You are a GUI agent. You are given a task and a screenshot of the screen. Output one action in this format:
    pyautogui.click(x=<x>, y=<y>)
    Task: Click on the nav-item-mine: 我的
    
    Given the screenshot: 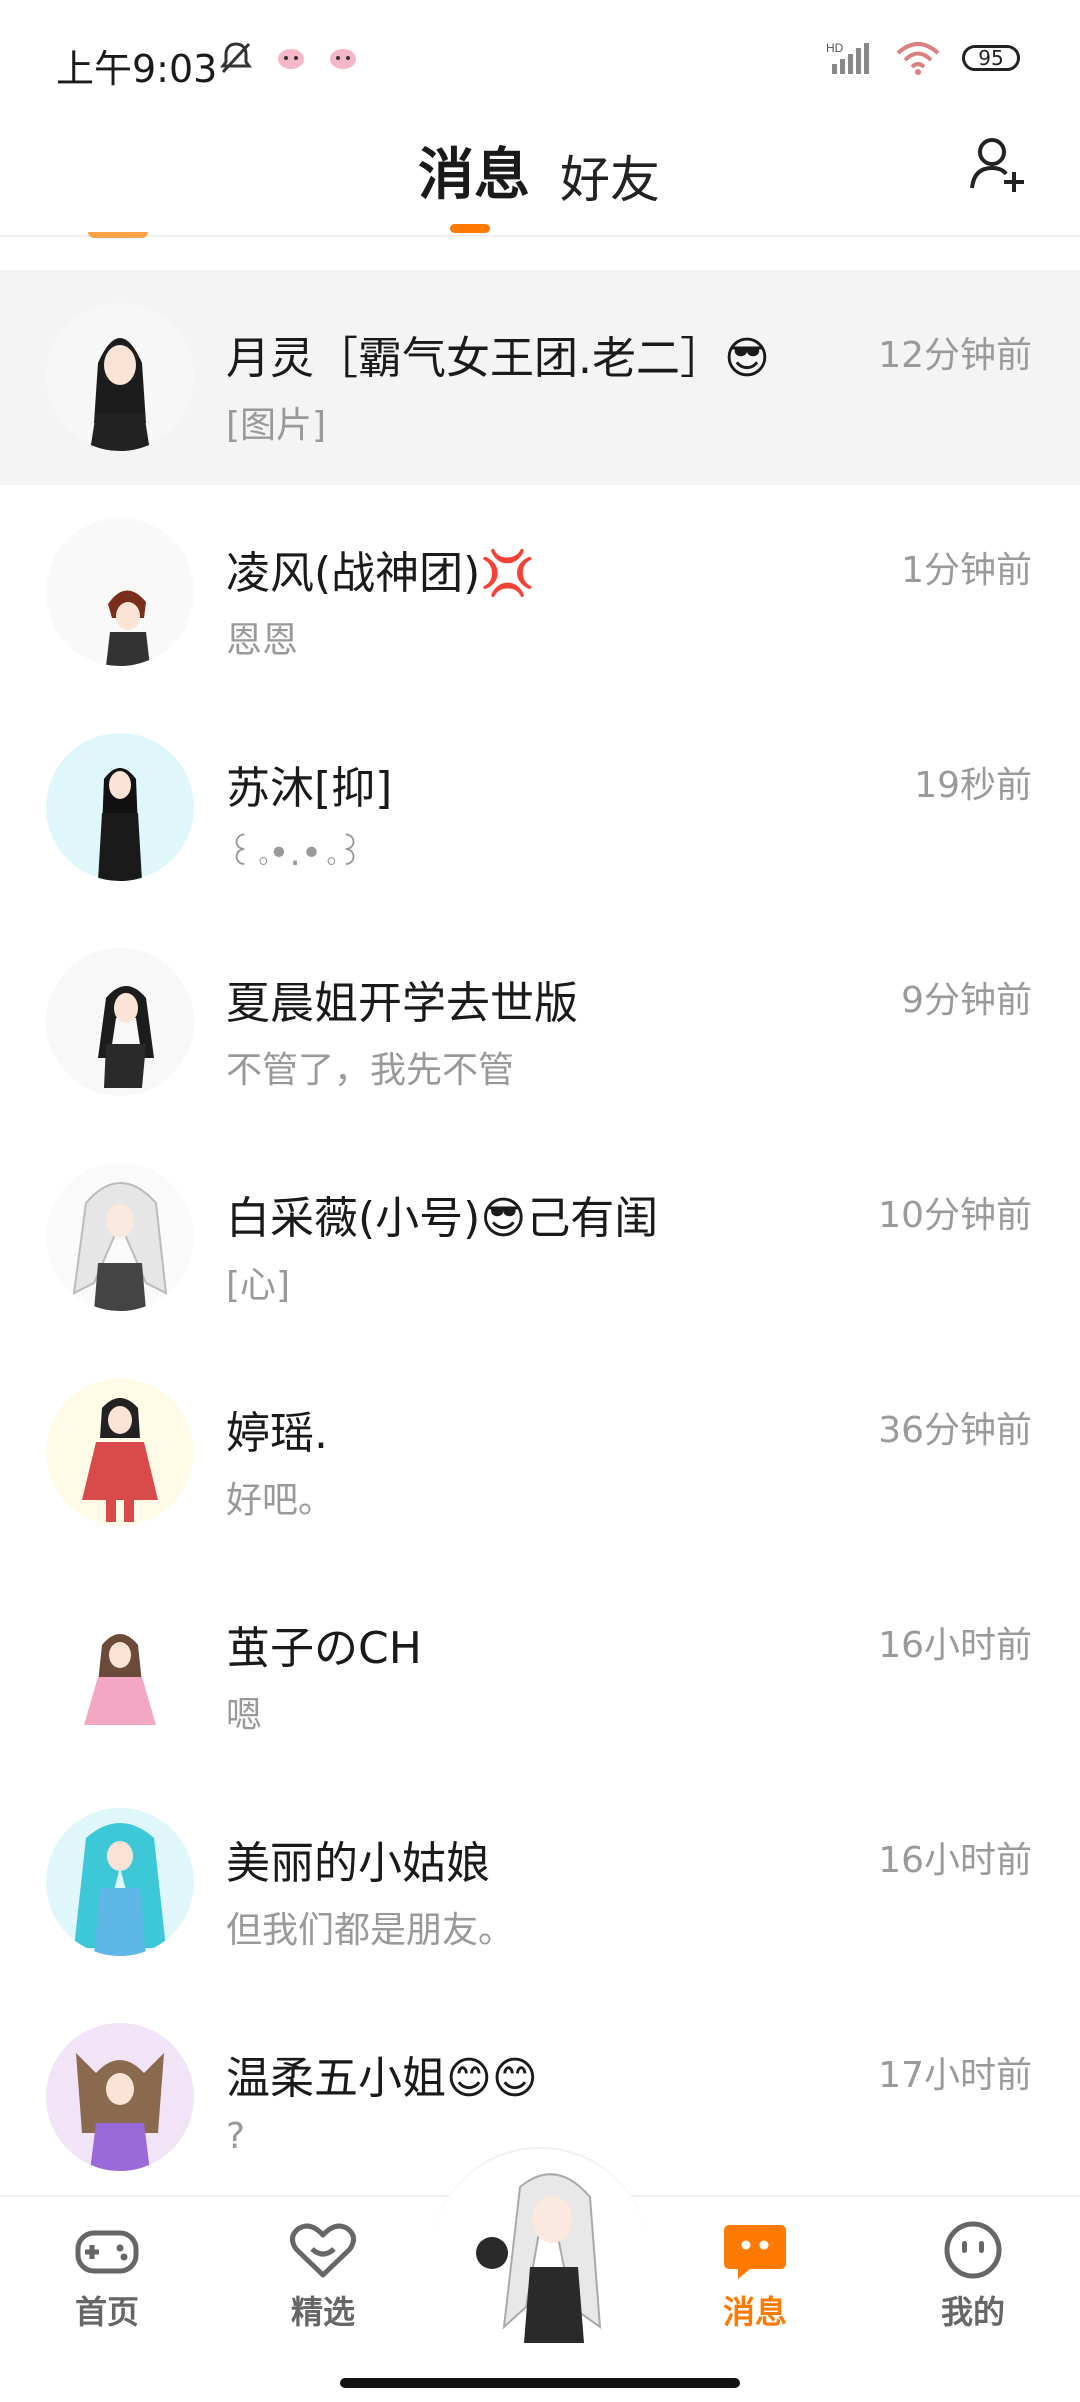 What is the action you would take?
    pyautogui.click(x=973, y=2276)
    